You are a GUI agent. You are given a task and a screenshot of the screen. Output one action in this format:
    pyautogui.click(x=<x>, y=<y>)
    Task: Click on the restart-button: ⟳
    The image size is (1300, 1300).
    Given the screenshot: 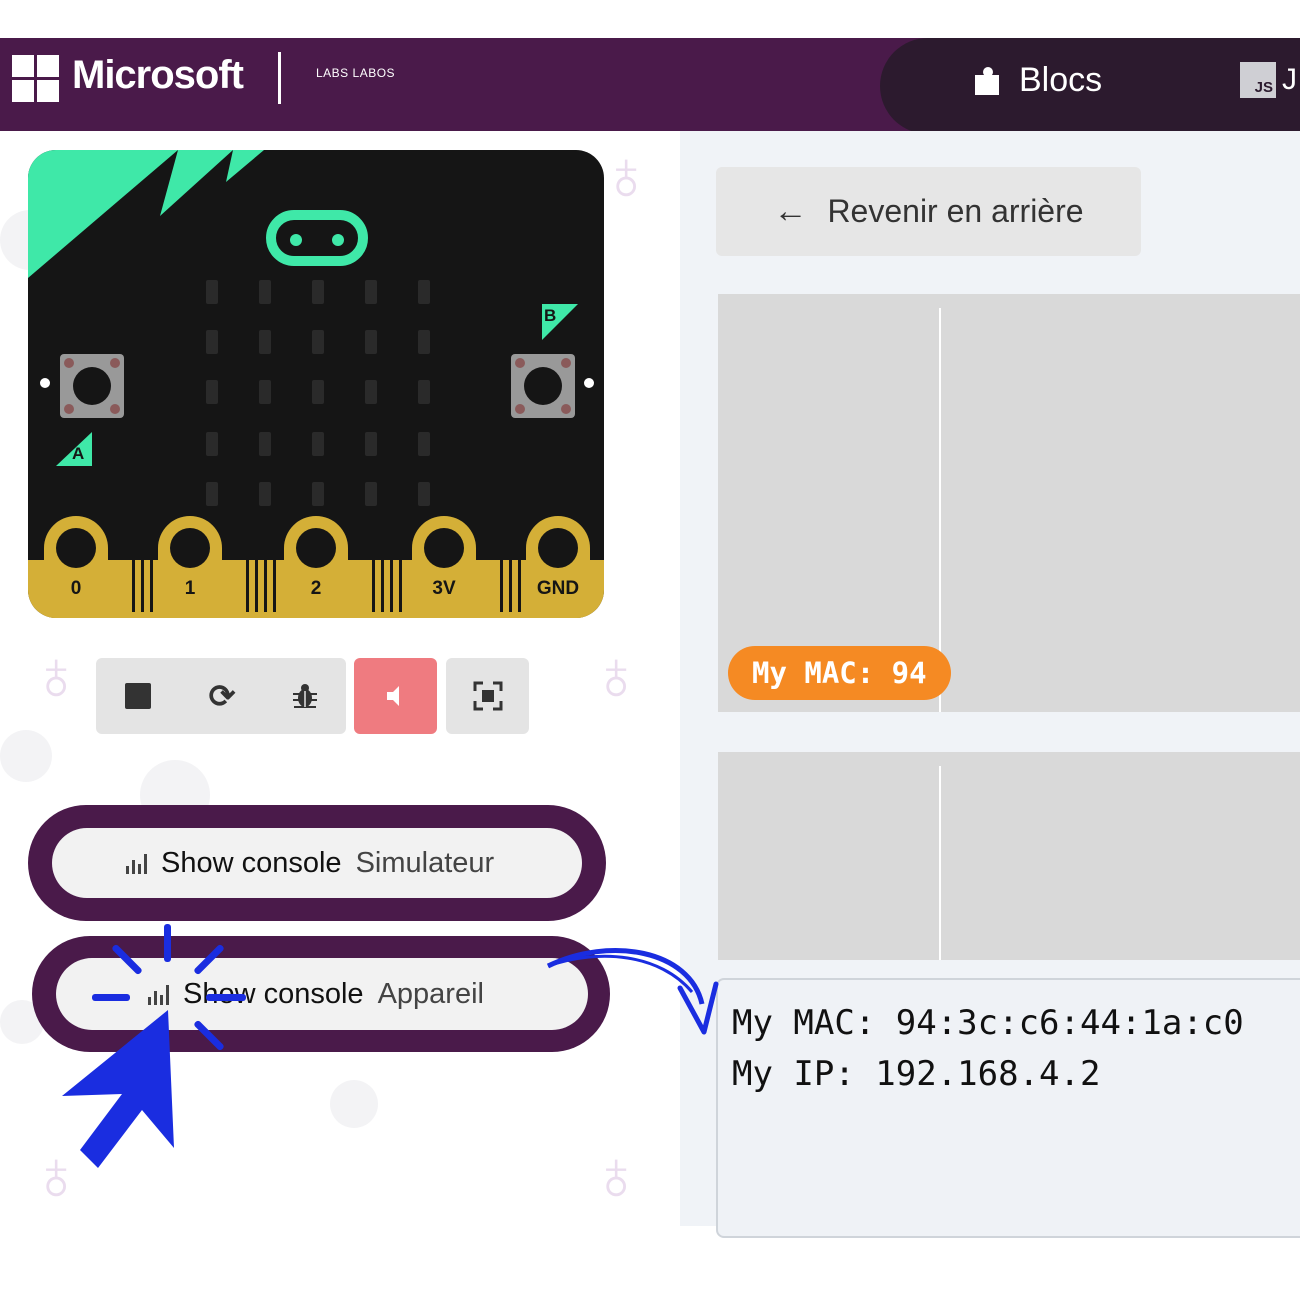 What is the action you would take?
    pyautogui.click(x=222, y=696)
    